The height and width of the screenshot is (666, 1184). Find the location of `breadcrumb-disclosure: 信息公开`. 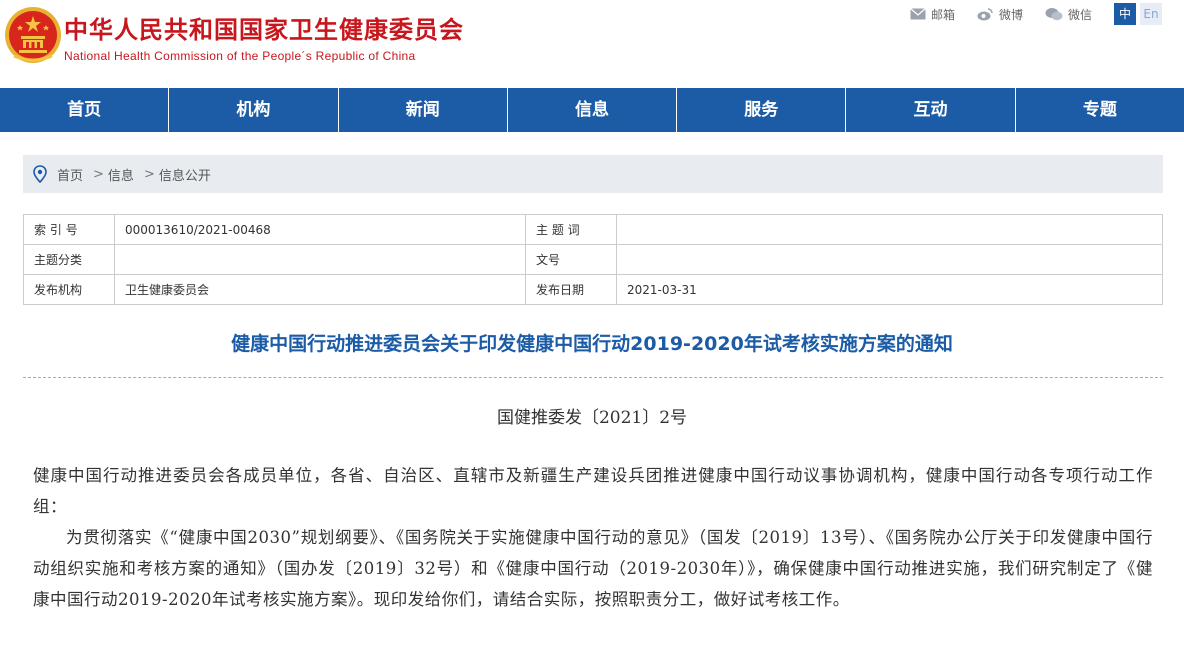

breadcrumb-disclosure: 信息公开 is located at coordinates (185, 174).